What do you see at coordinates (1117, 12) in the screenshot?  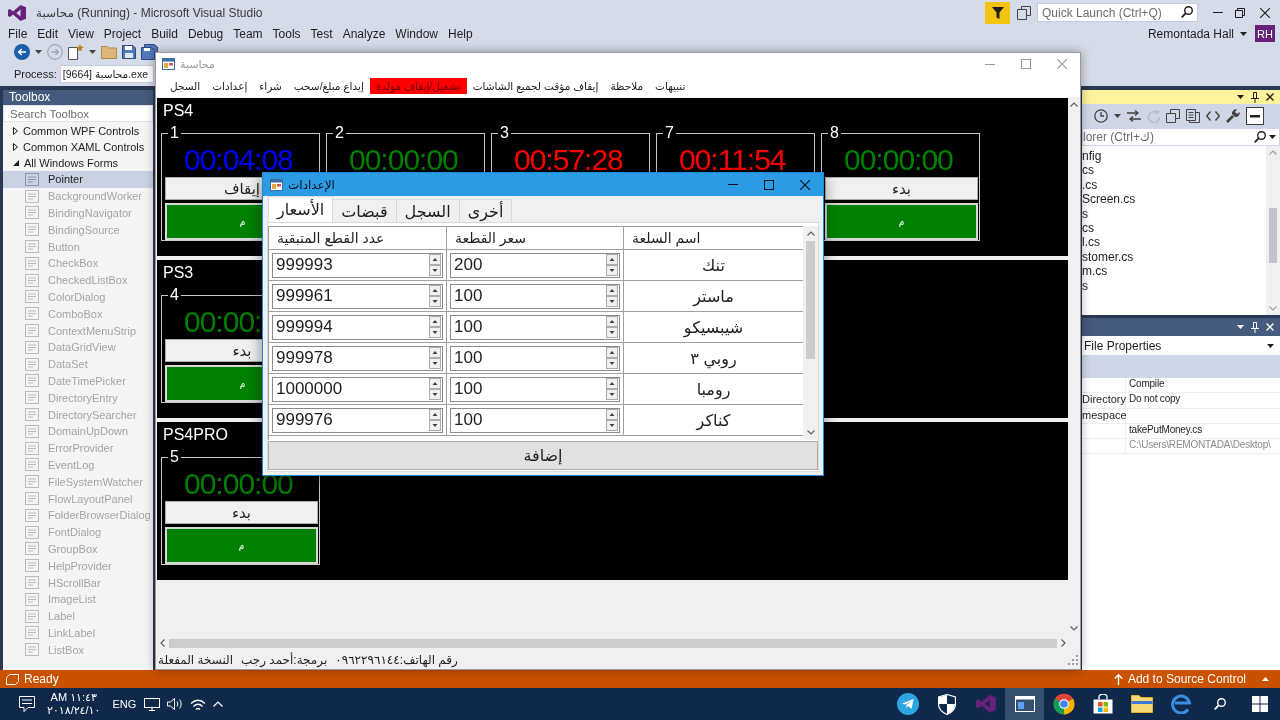 I see `quick-launch-field: Quick Launch (Ctrl+Q)` at bounding box center [1117, 12].